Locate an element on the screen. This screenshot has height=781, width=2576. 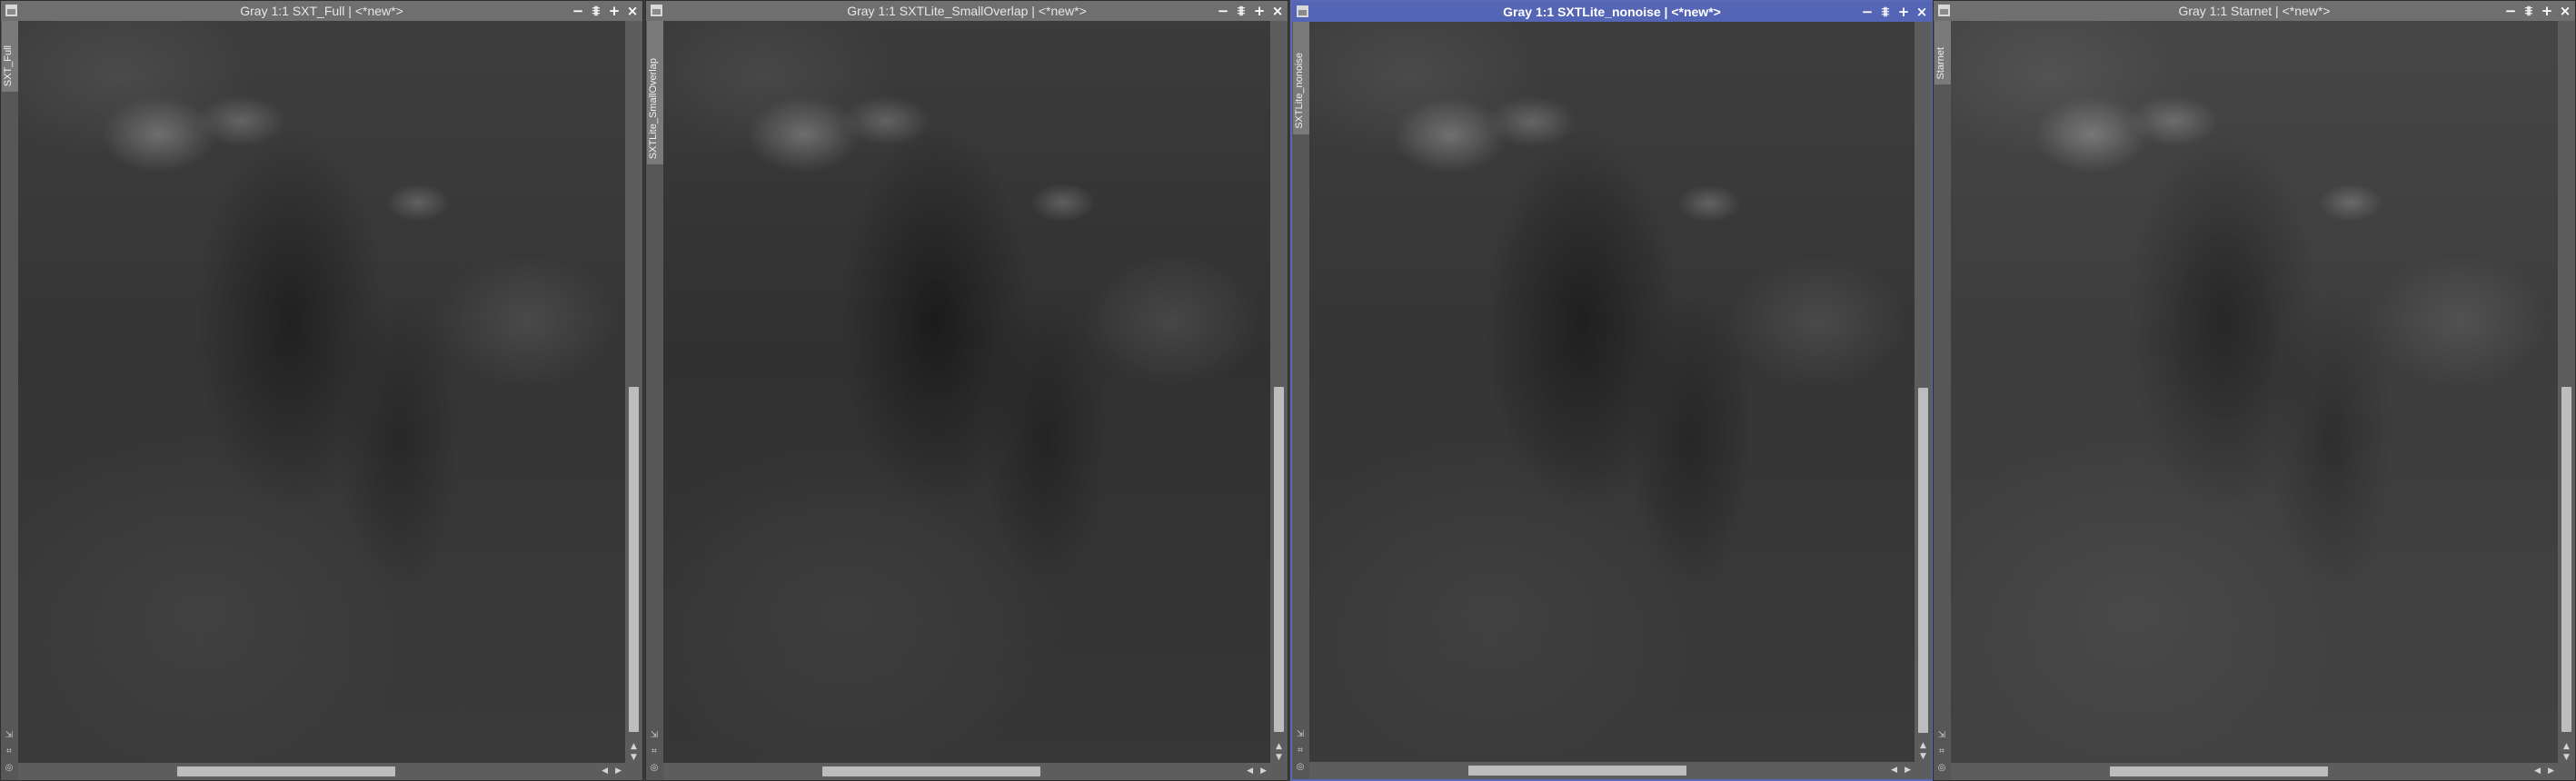
identifier-tab: SXTLite_SmallOverlap is located at coordinates (655, 92).